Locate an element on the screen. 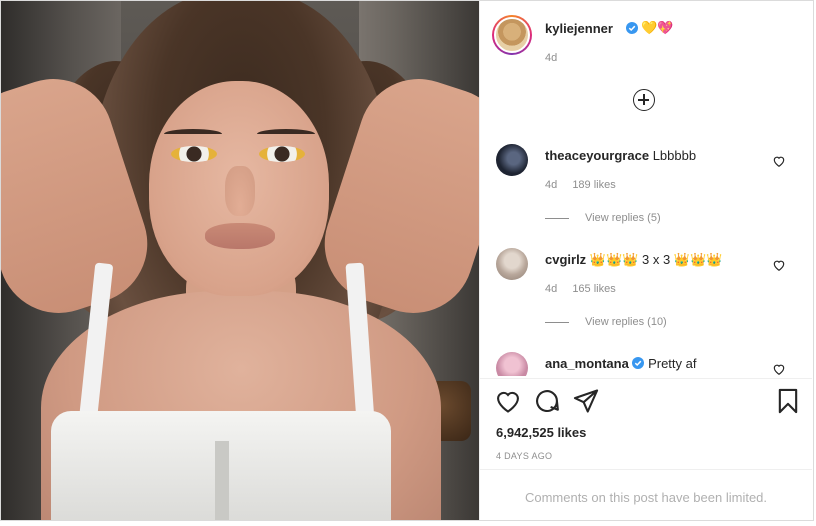 This screenshot has height=526, width=816. heart-icon is located at coordinates (508, 401).